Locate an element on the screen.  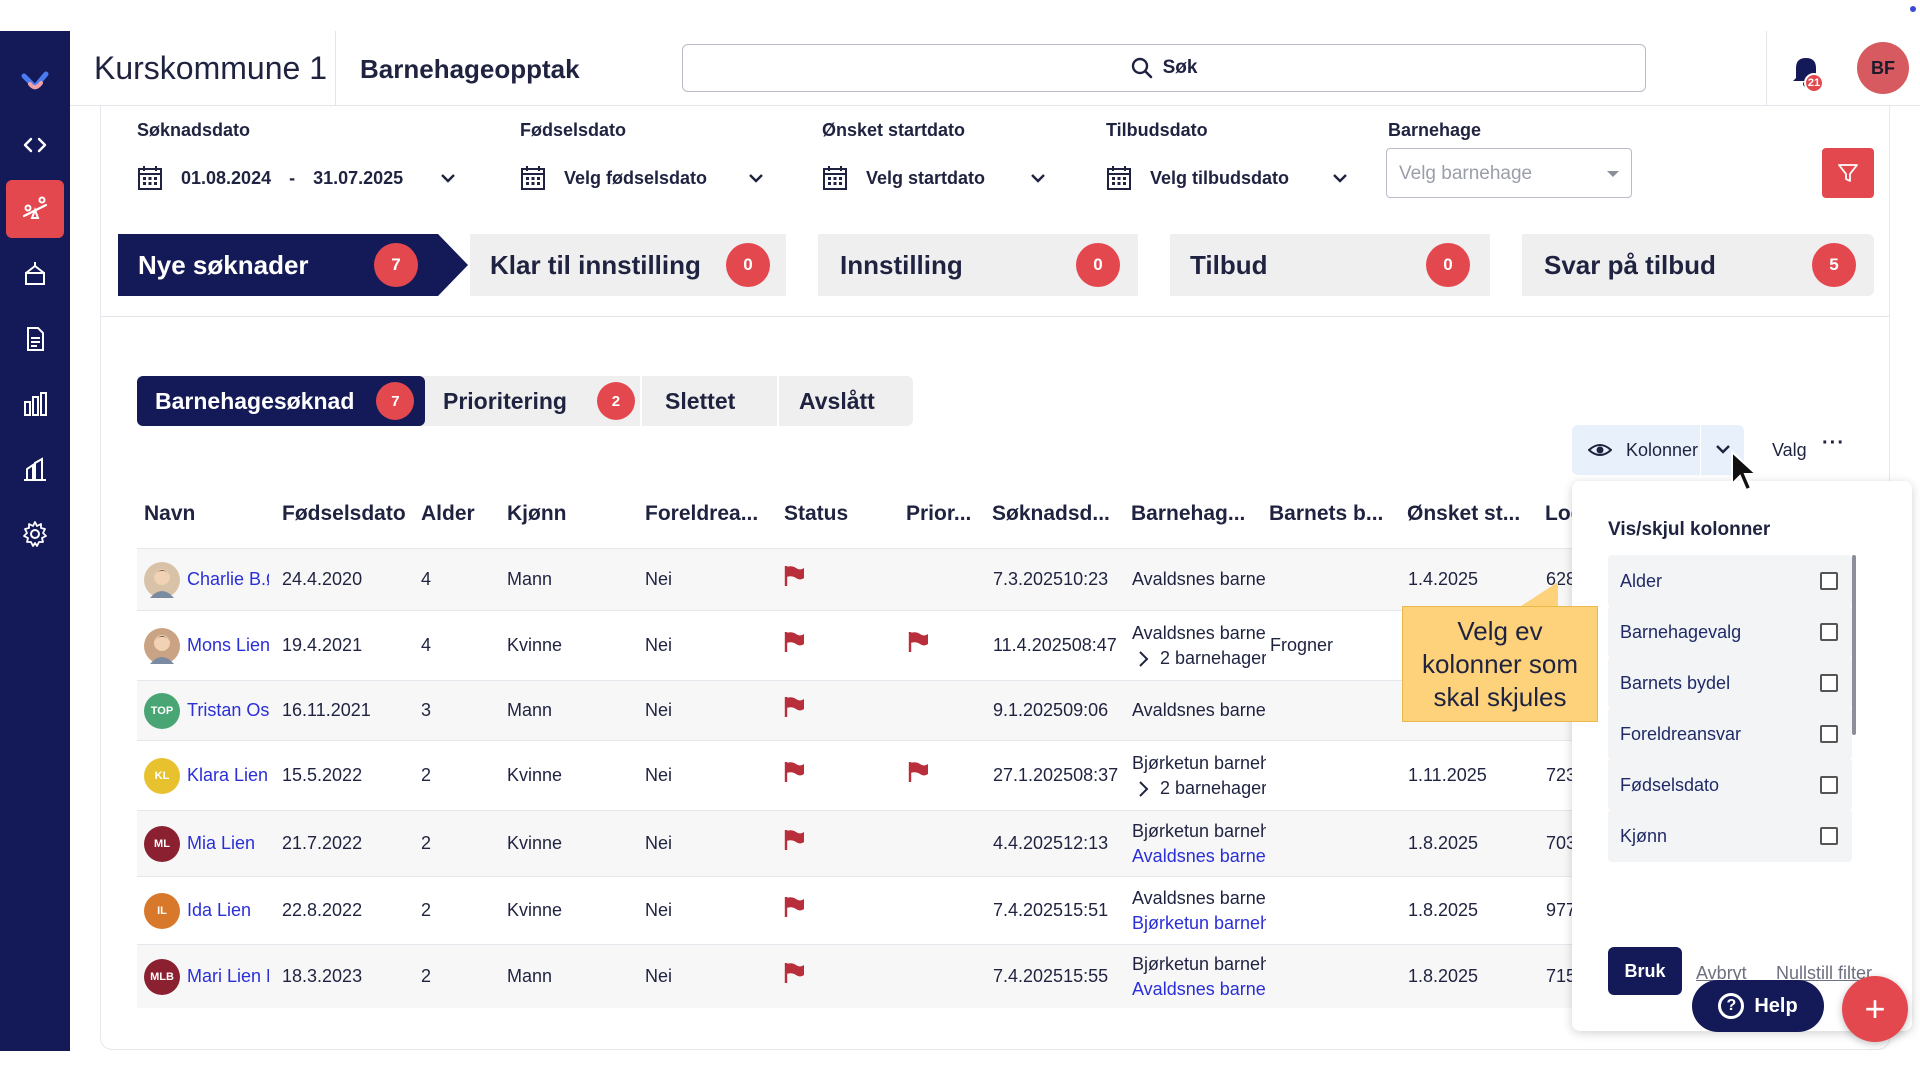
tab-label: Slettet is located at coordinates (700, 400).